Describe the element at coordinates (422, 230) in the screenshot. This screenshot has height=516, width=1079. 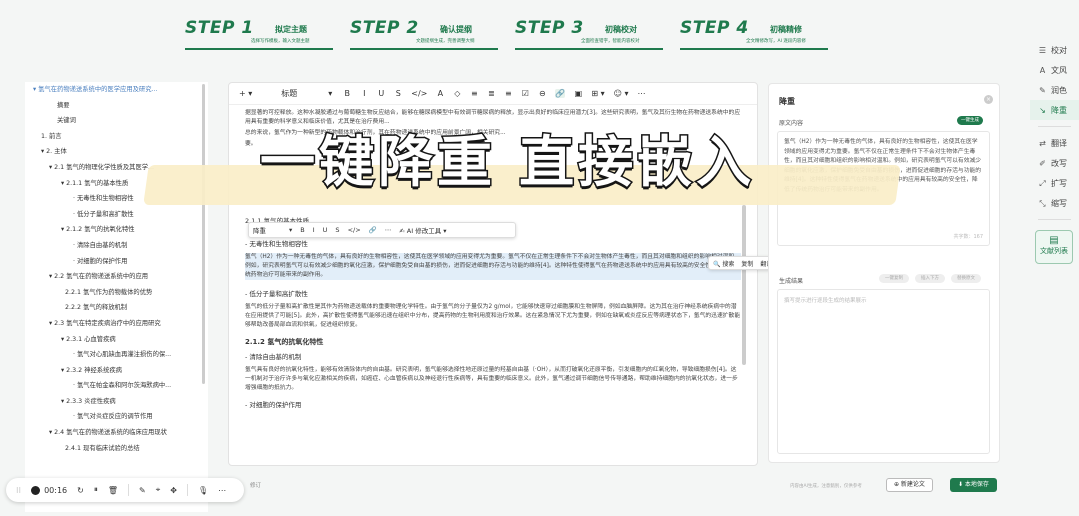
I see `format-button: ✍ AI 修改工具 ▾` at that location.